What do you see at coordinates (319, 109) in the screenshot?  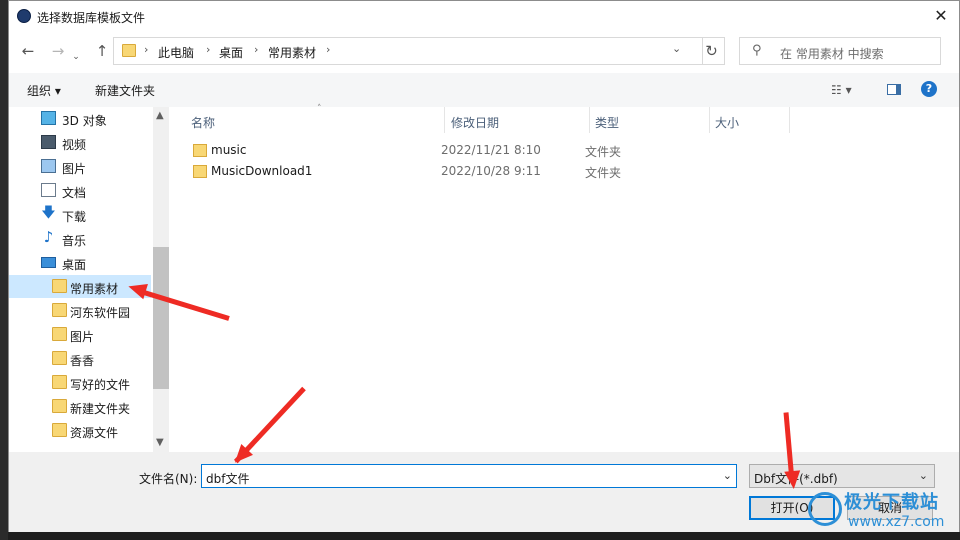 I see `sort-ascending-icon: ˄` at bounding box center [319, 109].